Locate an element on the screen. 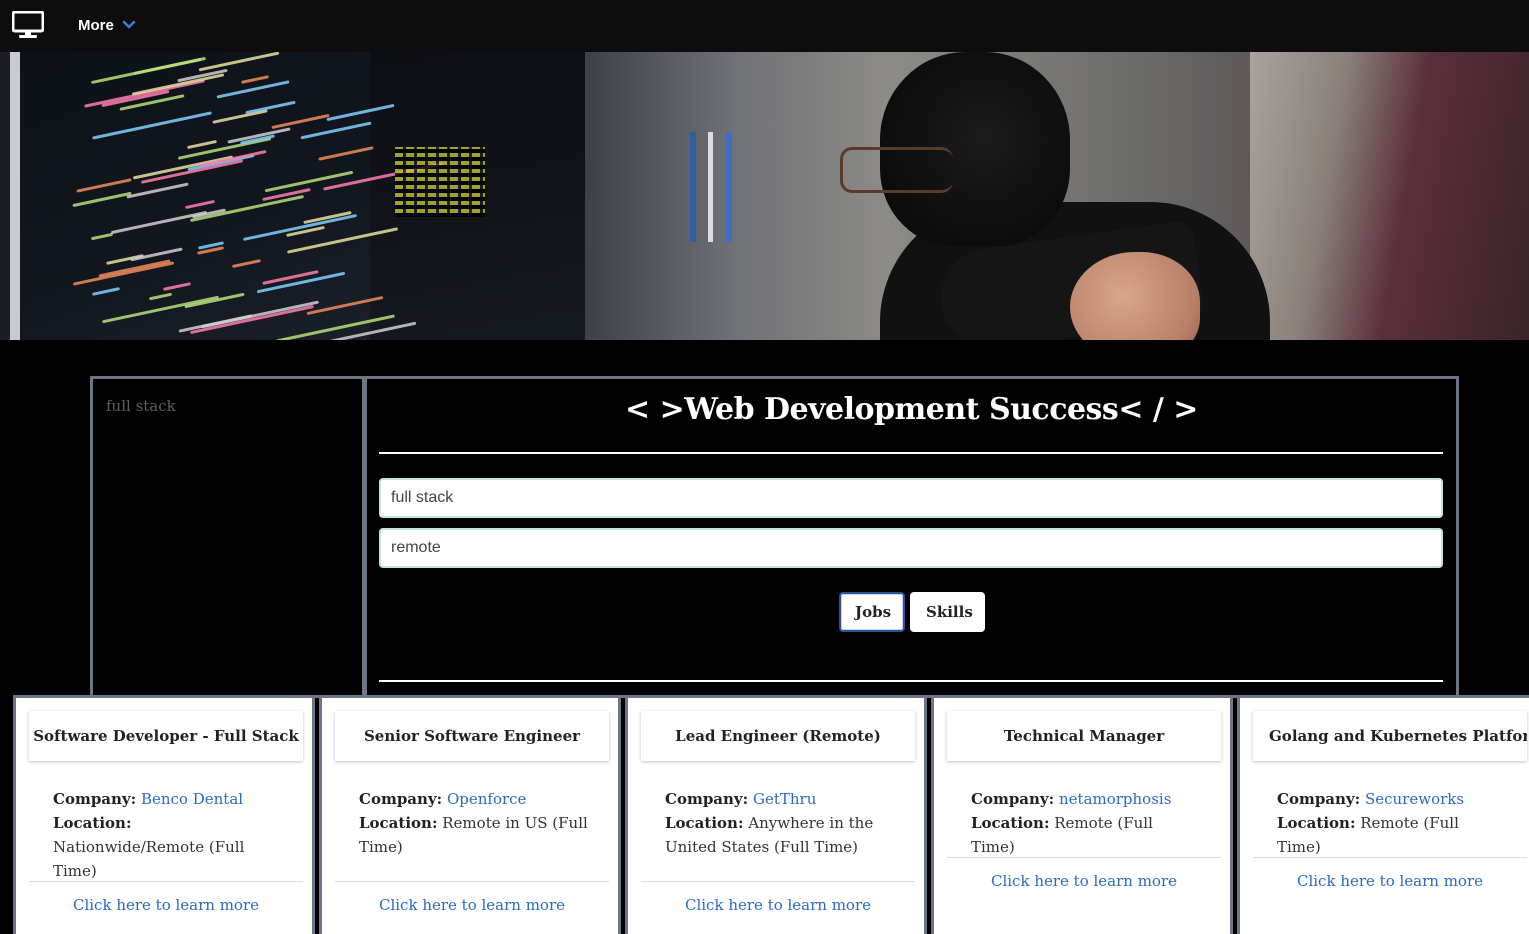 The height and width of the screenshot is (934, 1529). top-navbar: More is located at coordinates (764, 26).